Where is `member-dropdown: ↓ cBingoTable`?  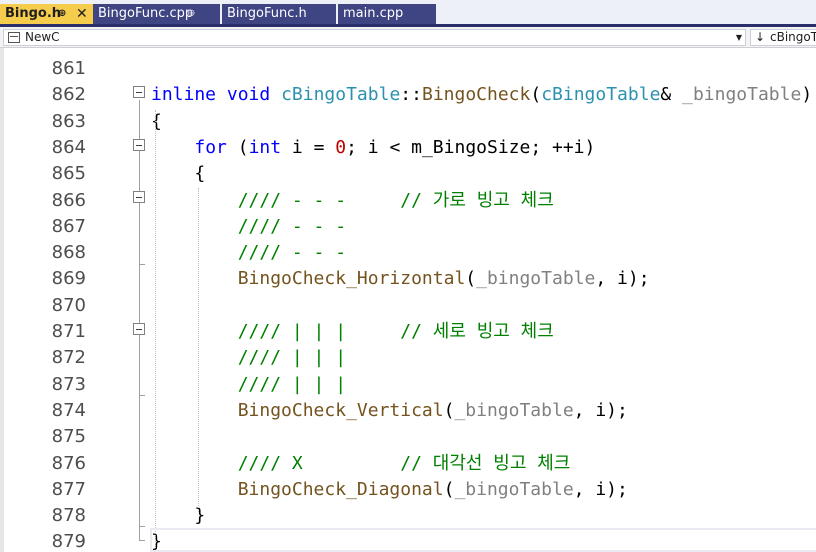
member-dropdown: ↓ cBingoTable is located at coordinates (783, 37).